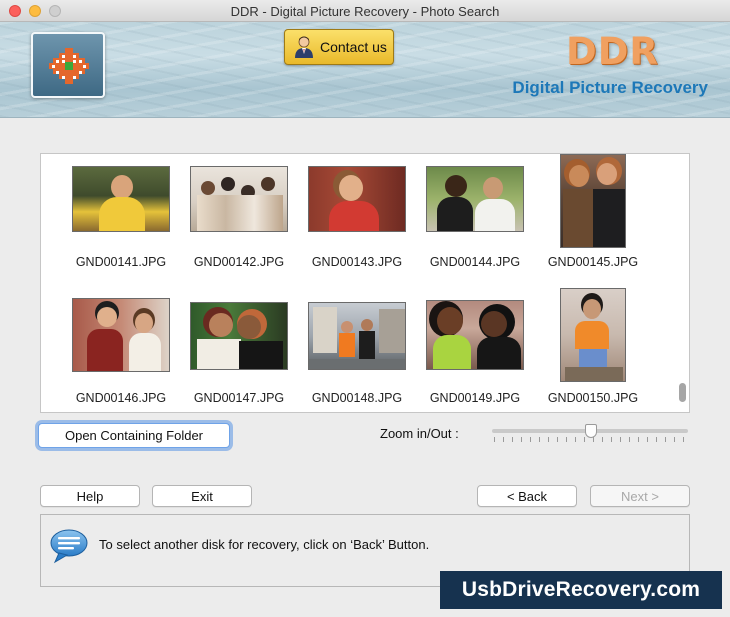 The width and height of the screenshot is (730, 617). What do you see at coordinates (527, 496) in the screenshot?
I see `back-button: < Back` at bounding box center [527, 496].